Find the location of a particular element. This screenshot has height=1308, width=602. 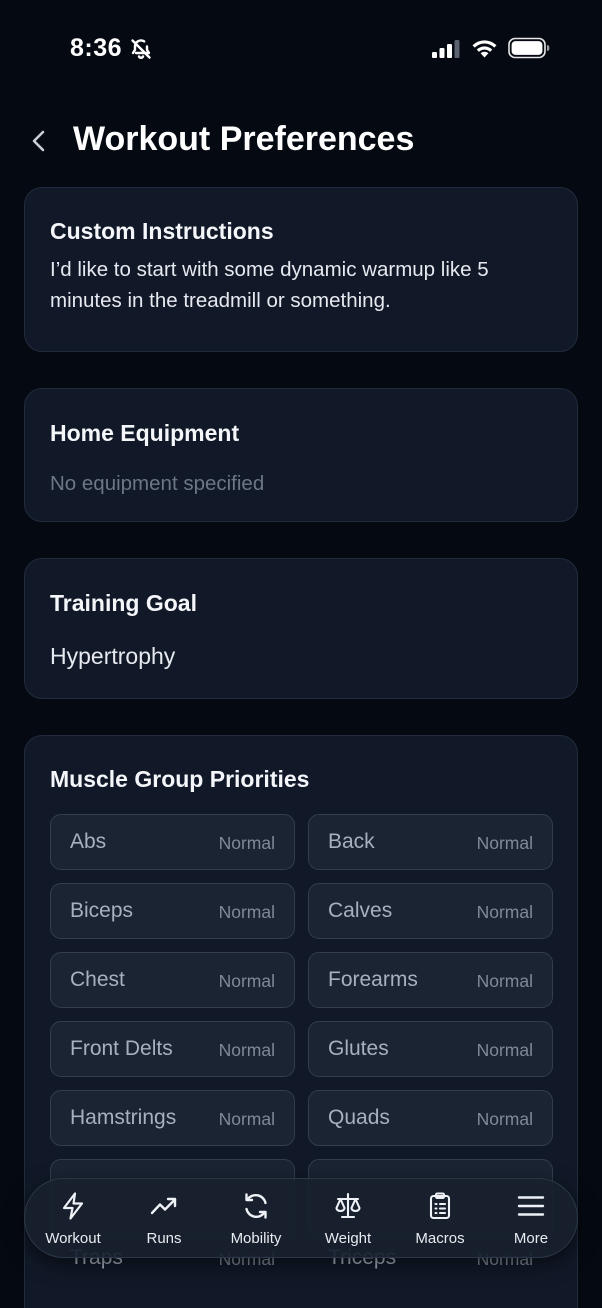

home-equipment-empty-text: No equipment specified is located at coordinates (157, 483).